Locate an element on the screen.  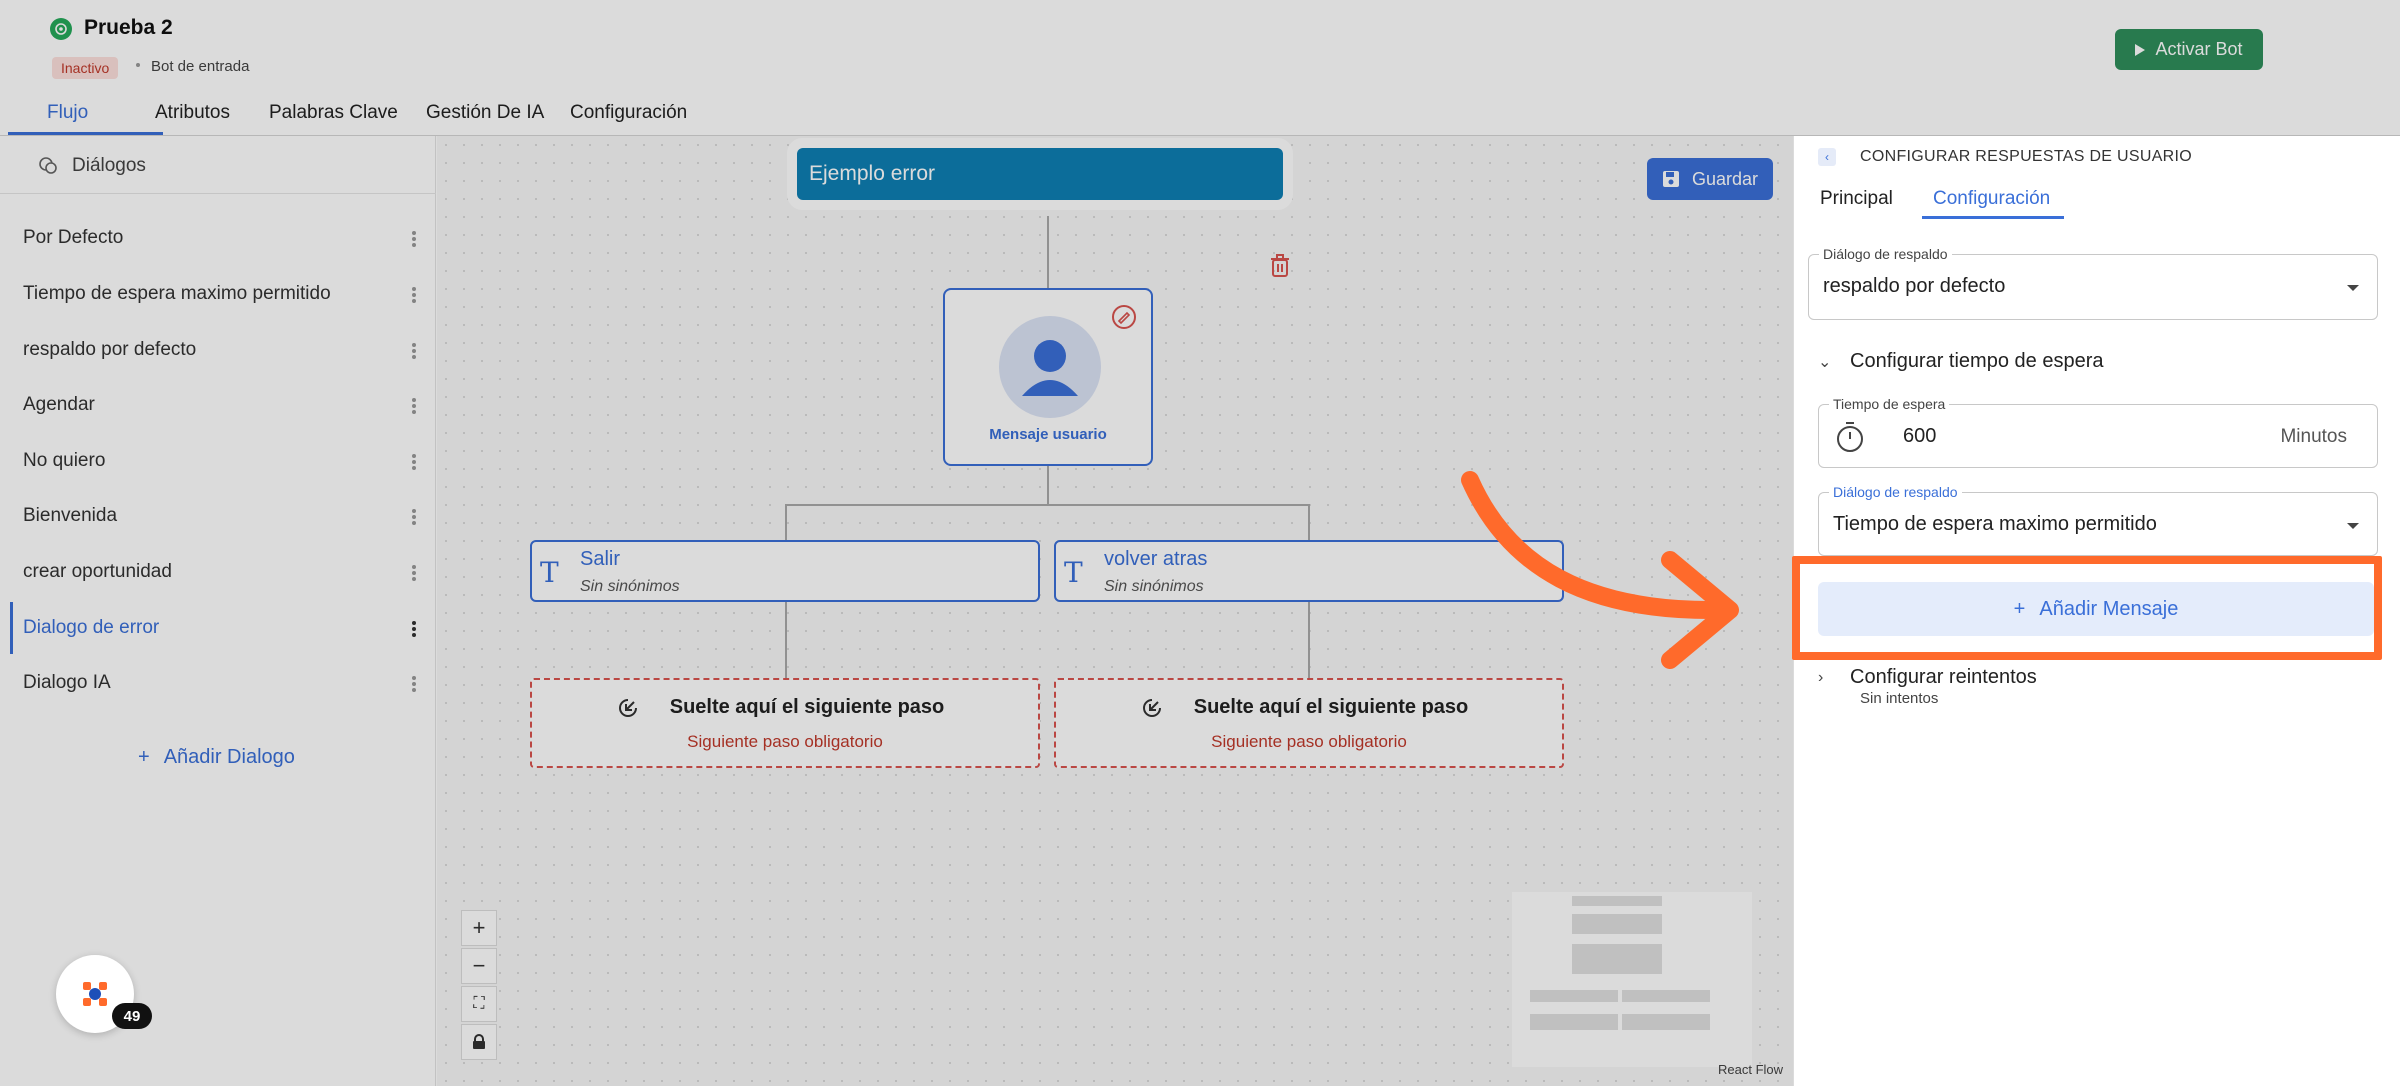
sidebar-item: respaldo por defecto is located at coordinates (218, 350).